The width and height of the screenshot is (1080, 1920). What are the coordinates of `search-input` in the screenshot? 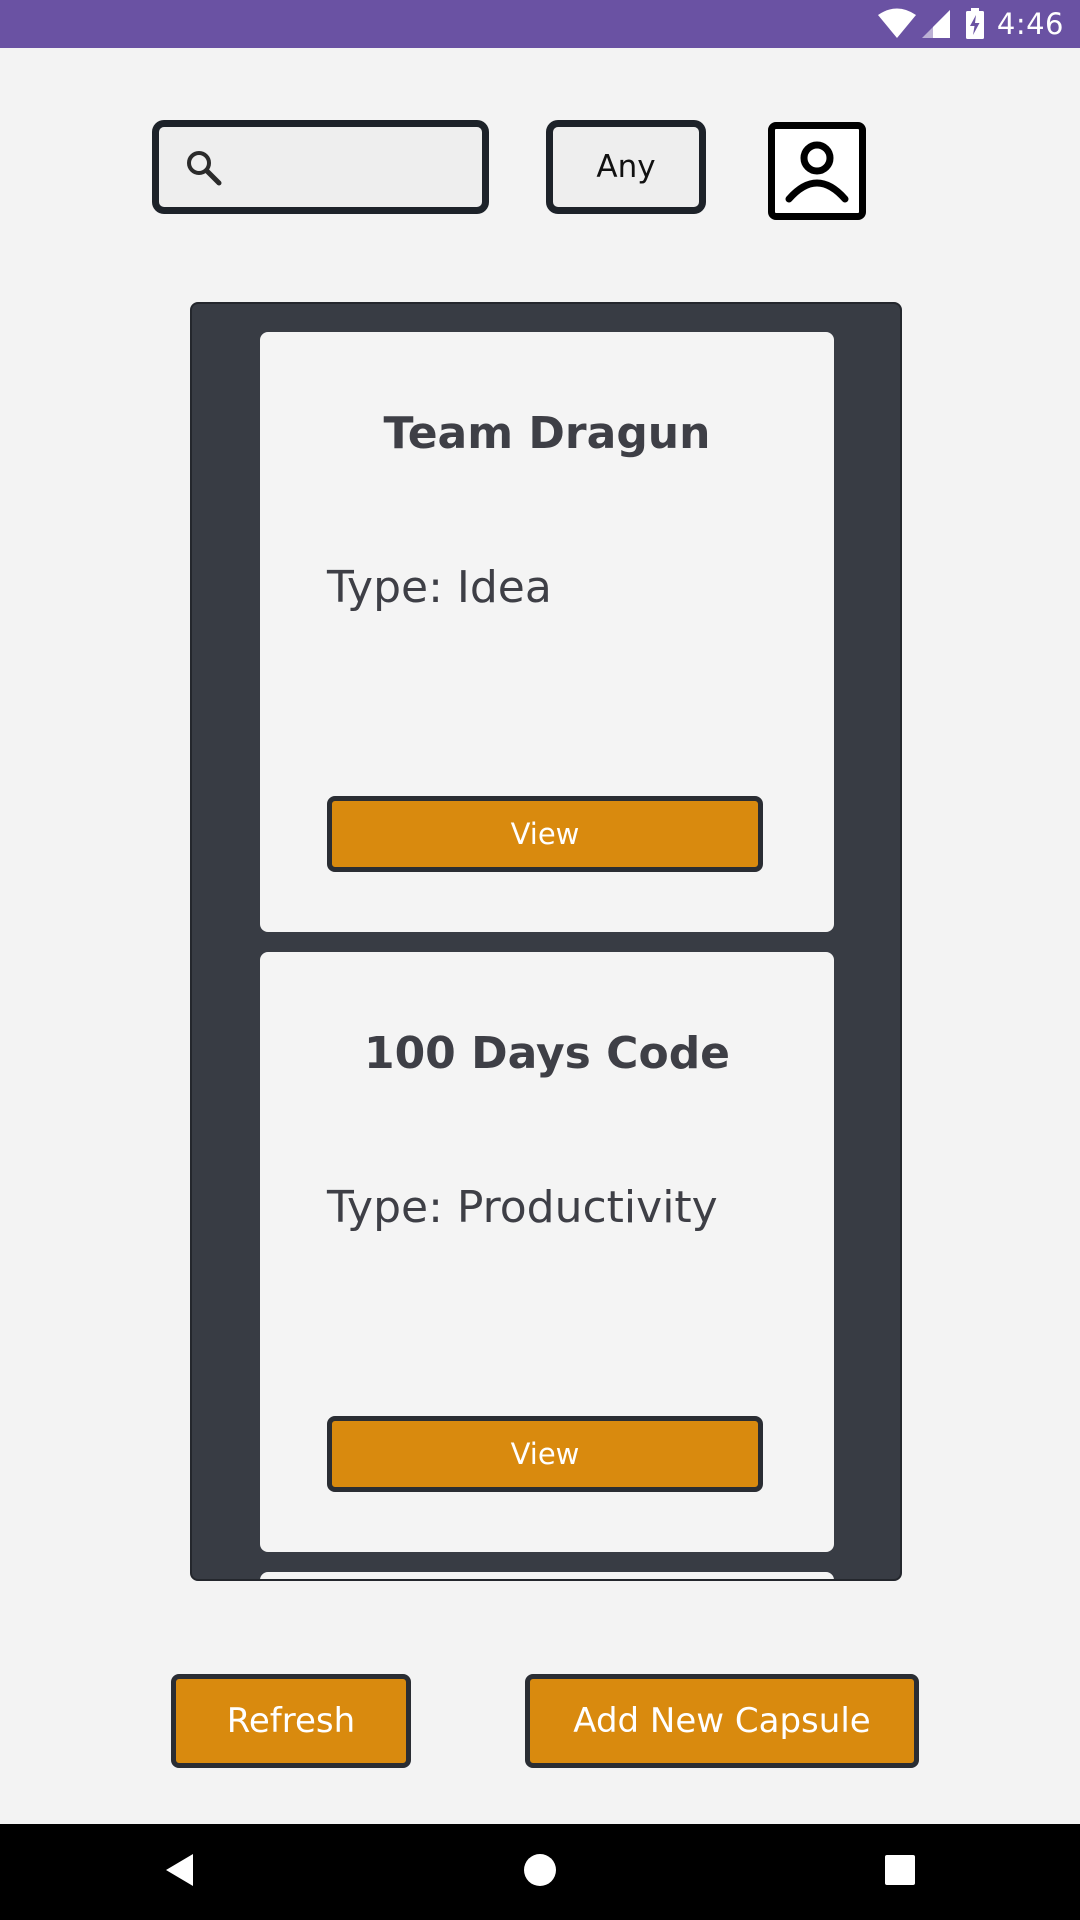 It's located at (355, 167).